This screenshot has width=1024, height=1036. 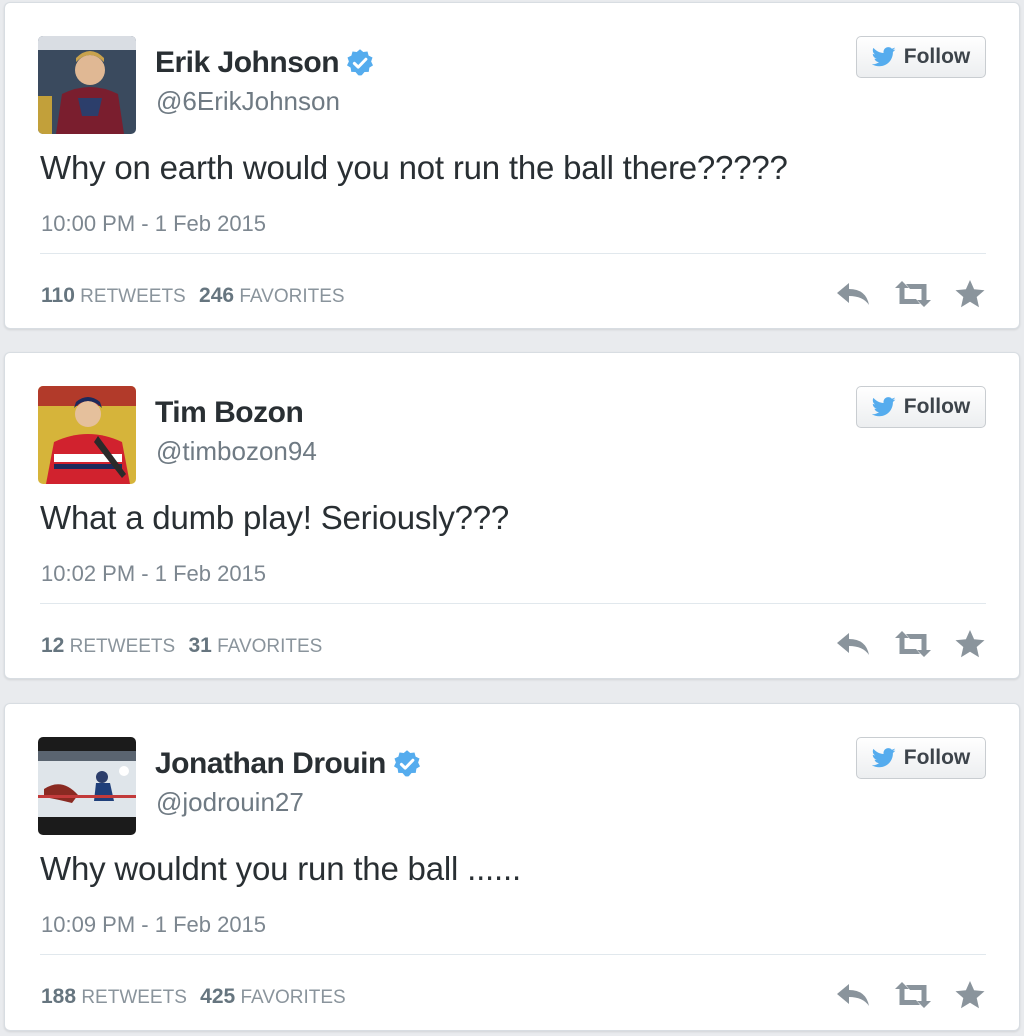 I want to click on user-handle: @jodrouin27, so click(x=230, y=802).